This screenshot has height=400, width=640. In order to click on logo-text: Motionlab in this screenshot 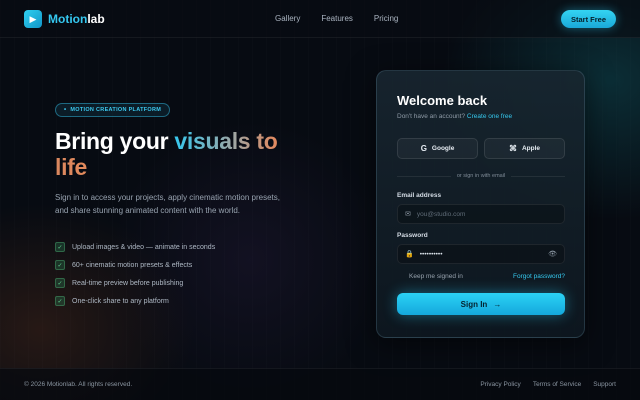, I will do `click(76, 19)`.